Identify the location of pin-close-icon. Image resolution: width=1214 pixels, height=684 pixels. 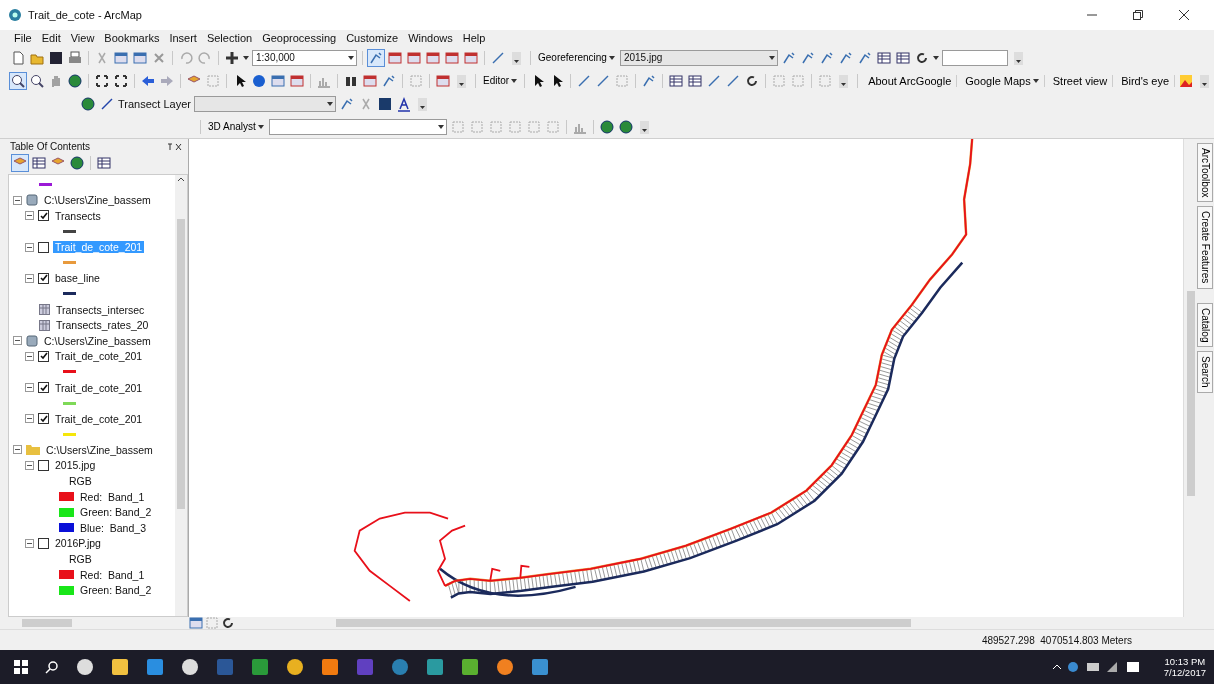
(174, 146).